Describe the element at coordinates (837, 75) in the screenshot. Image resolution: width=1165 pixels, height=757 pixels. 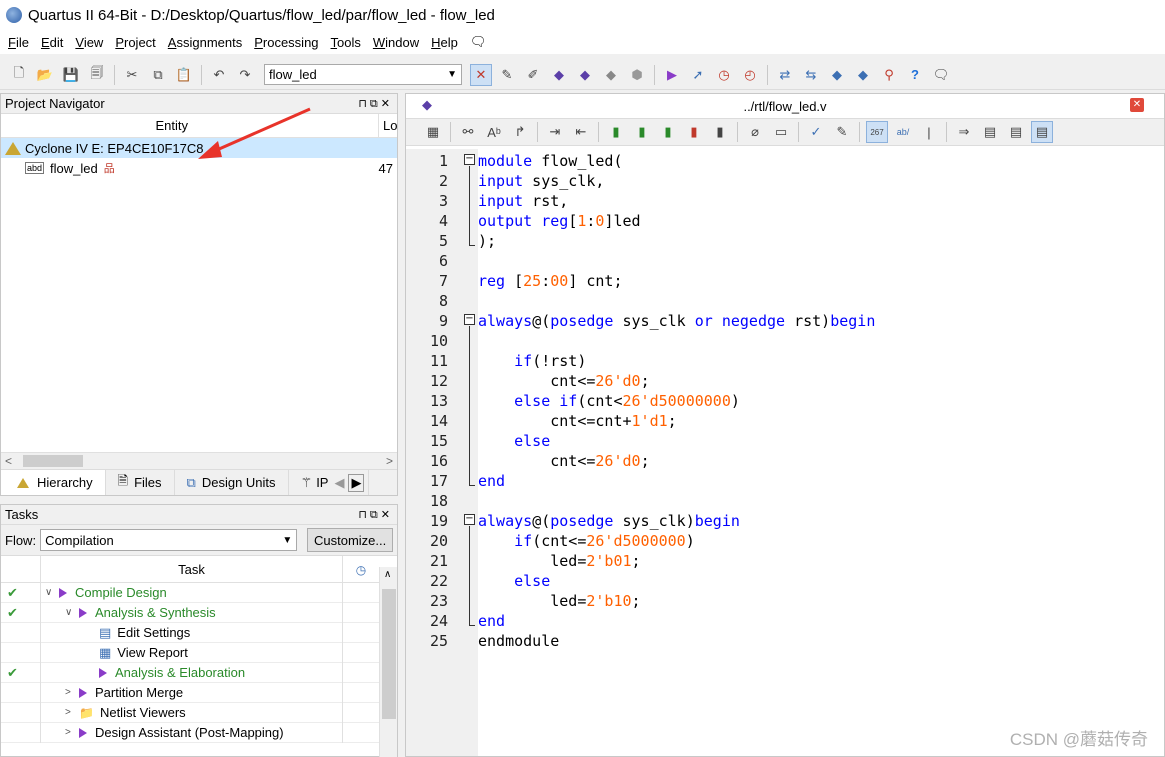
I see `programmer-icon: ◆` at that location.